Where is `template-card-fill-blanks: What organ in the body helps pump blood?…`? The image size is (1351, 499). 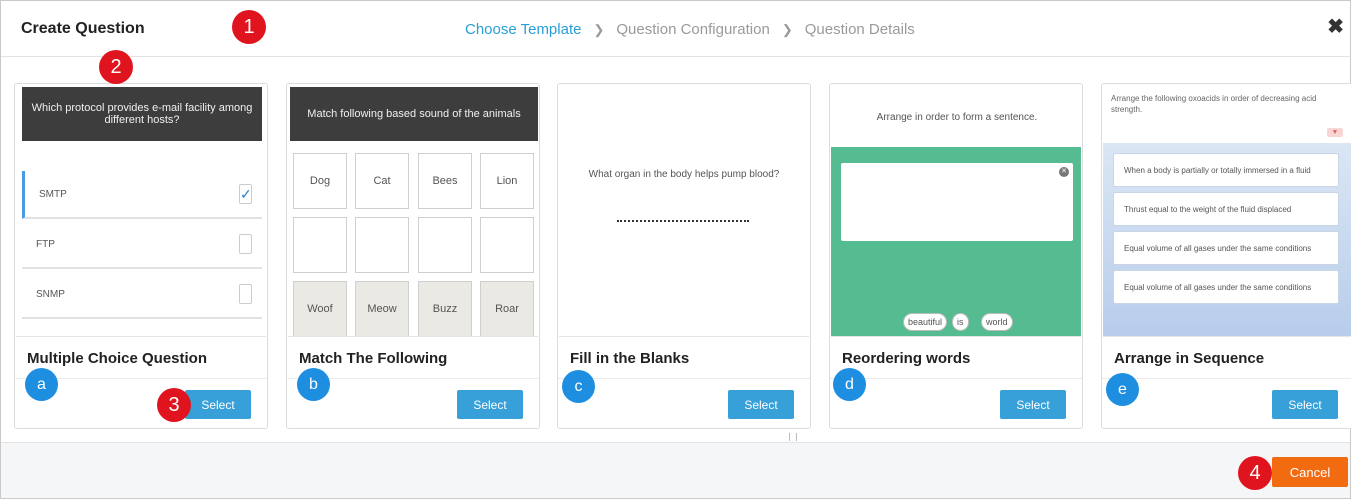 template-card-fill-blanks: What organ in the body helps pump blood?… is located at coordinates (684, 256).